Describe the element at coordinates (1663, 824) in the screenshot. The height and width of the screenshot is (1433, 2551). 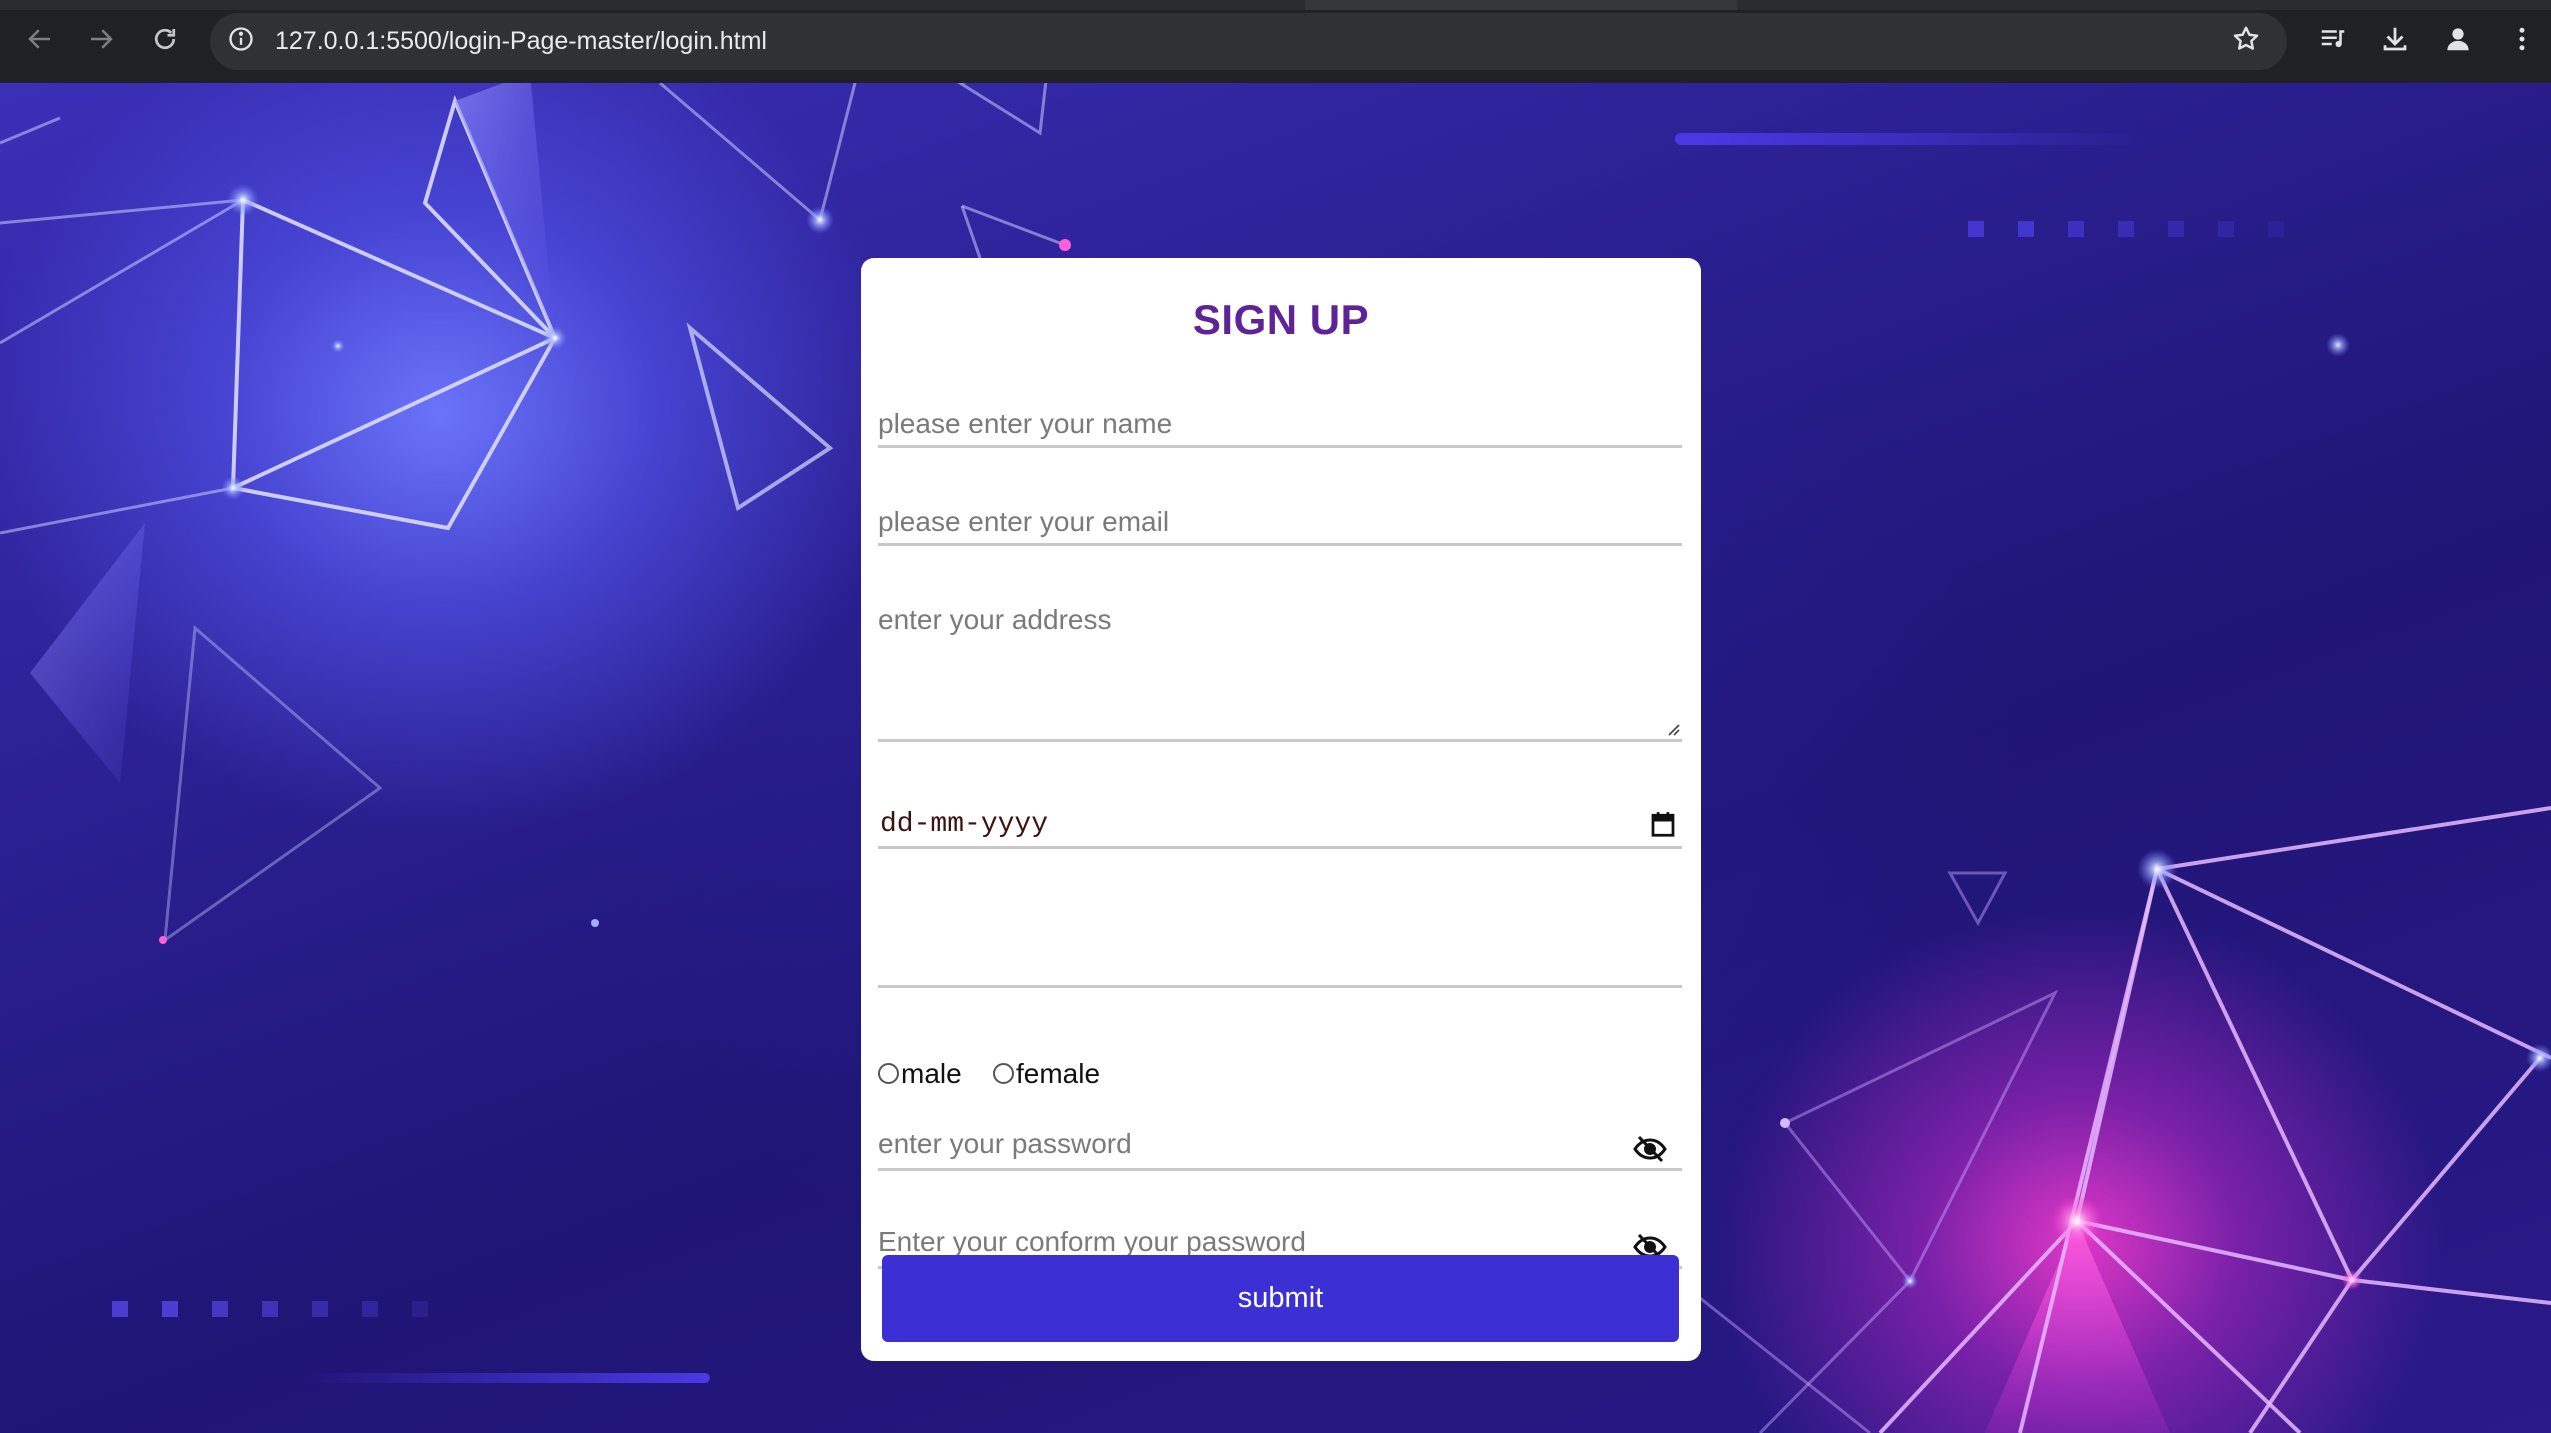
I see `calendar-icon` at that location.